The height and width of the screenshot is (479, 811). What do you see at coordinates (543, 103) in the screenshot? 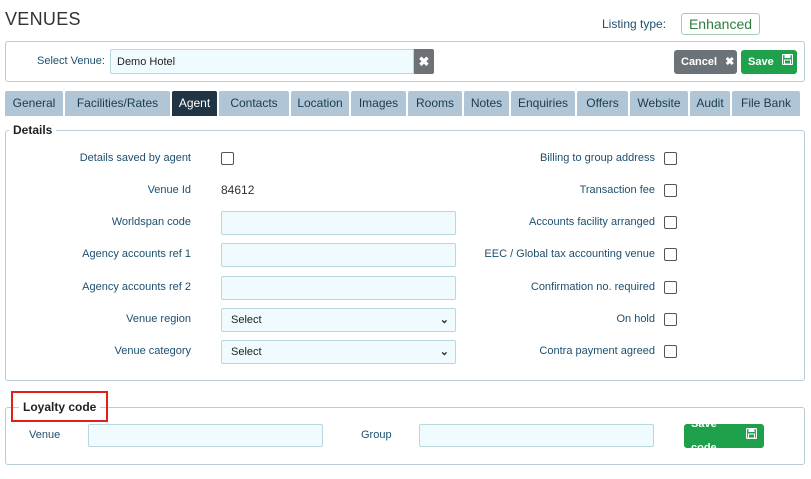
I see `tab-enquiries: Enquiries` at bounding box center [543, 103].